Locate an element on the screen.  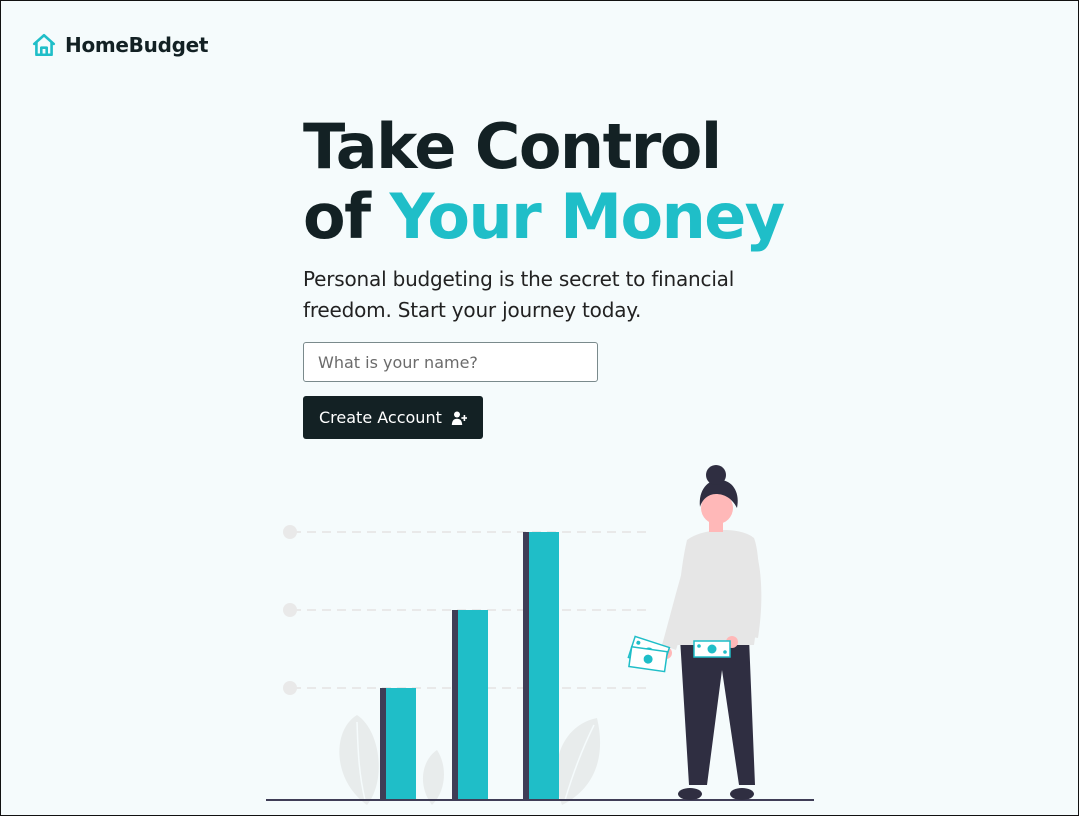
create-account-label: Create Account is located at coordinates (380, 417).